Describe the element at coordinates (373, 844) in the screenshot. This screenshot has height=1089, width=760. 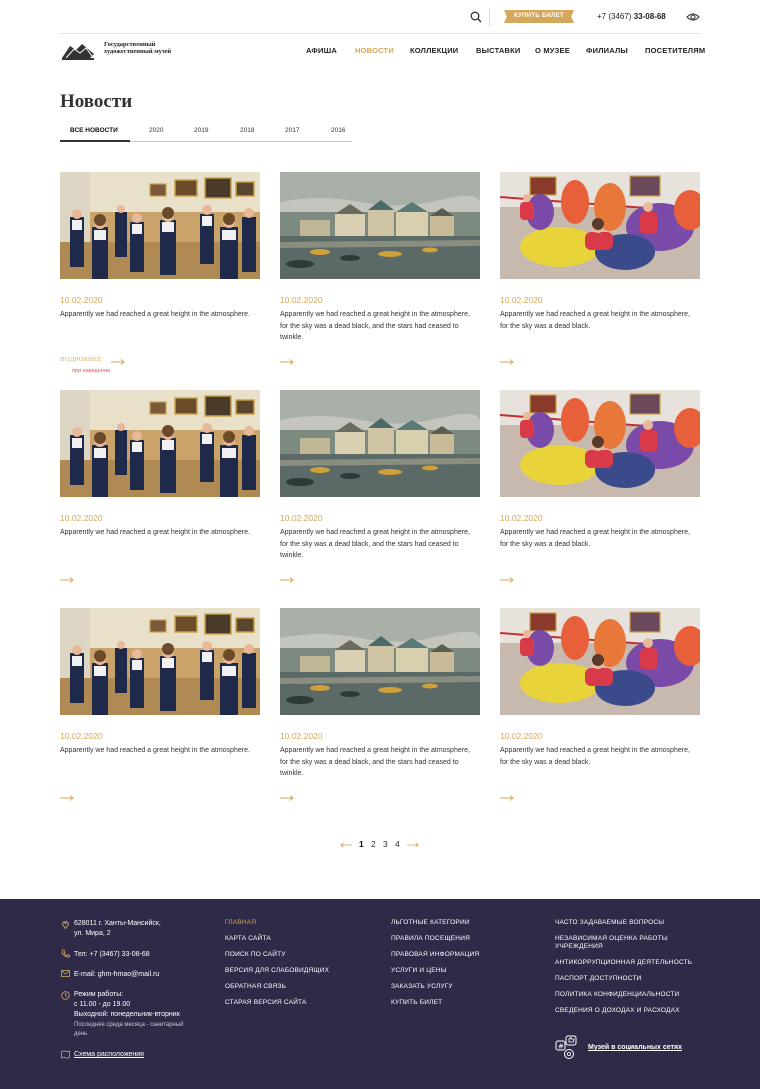
I see `page-link: 2` at that location.